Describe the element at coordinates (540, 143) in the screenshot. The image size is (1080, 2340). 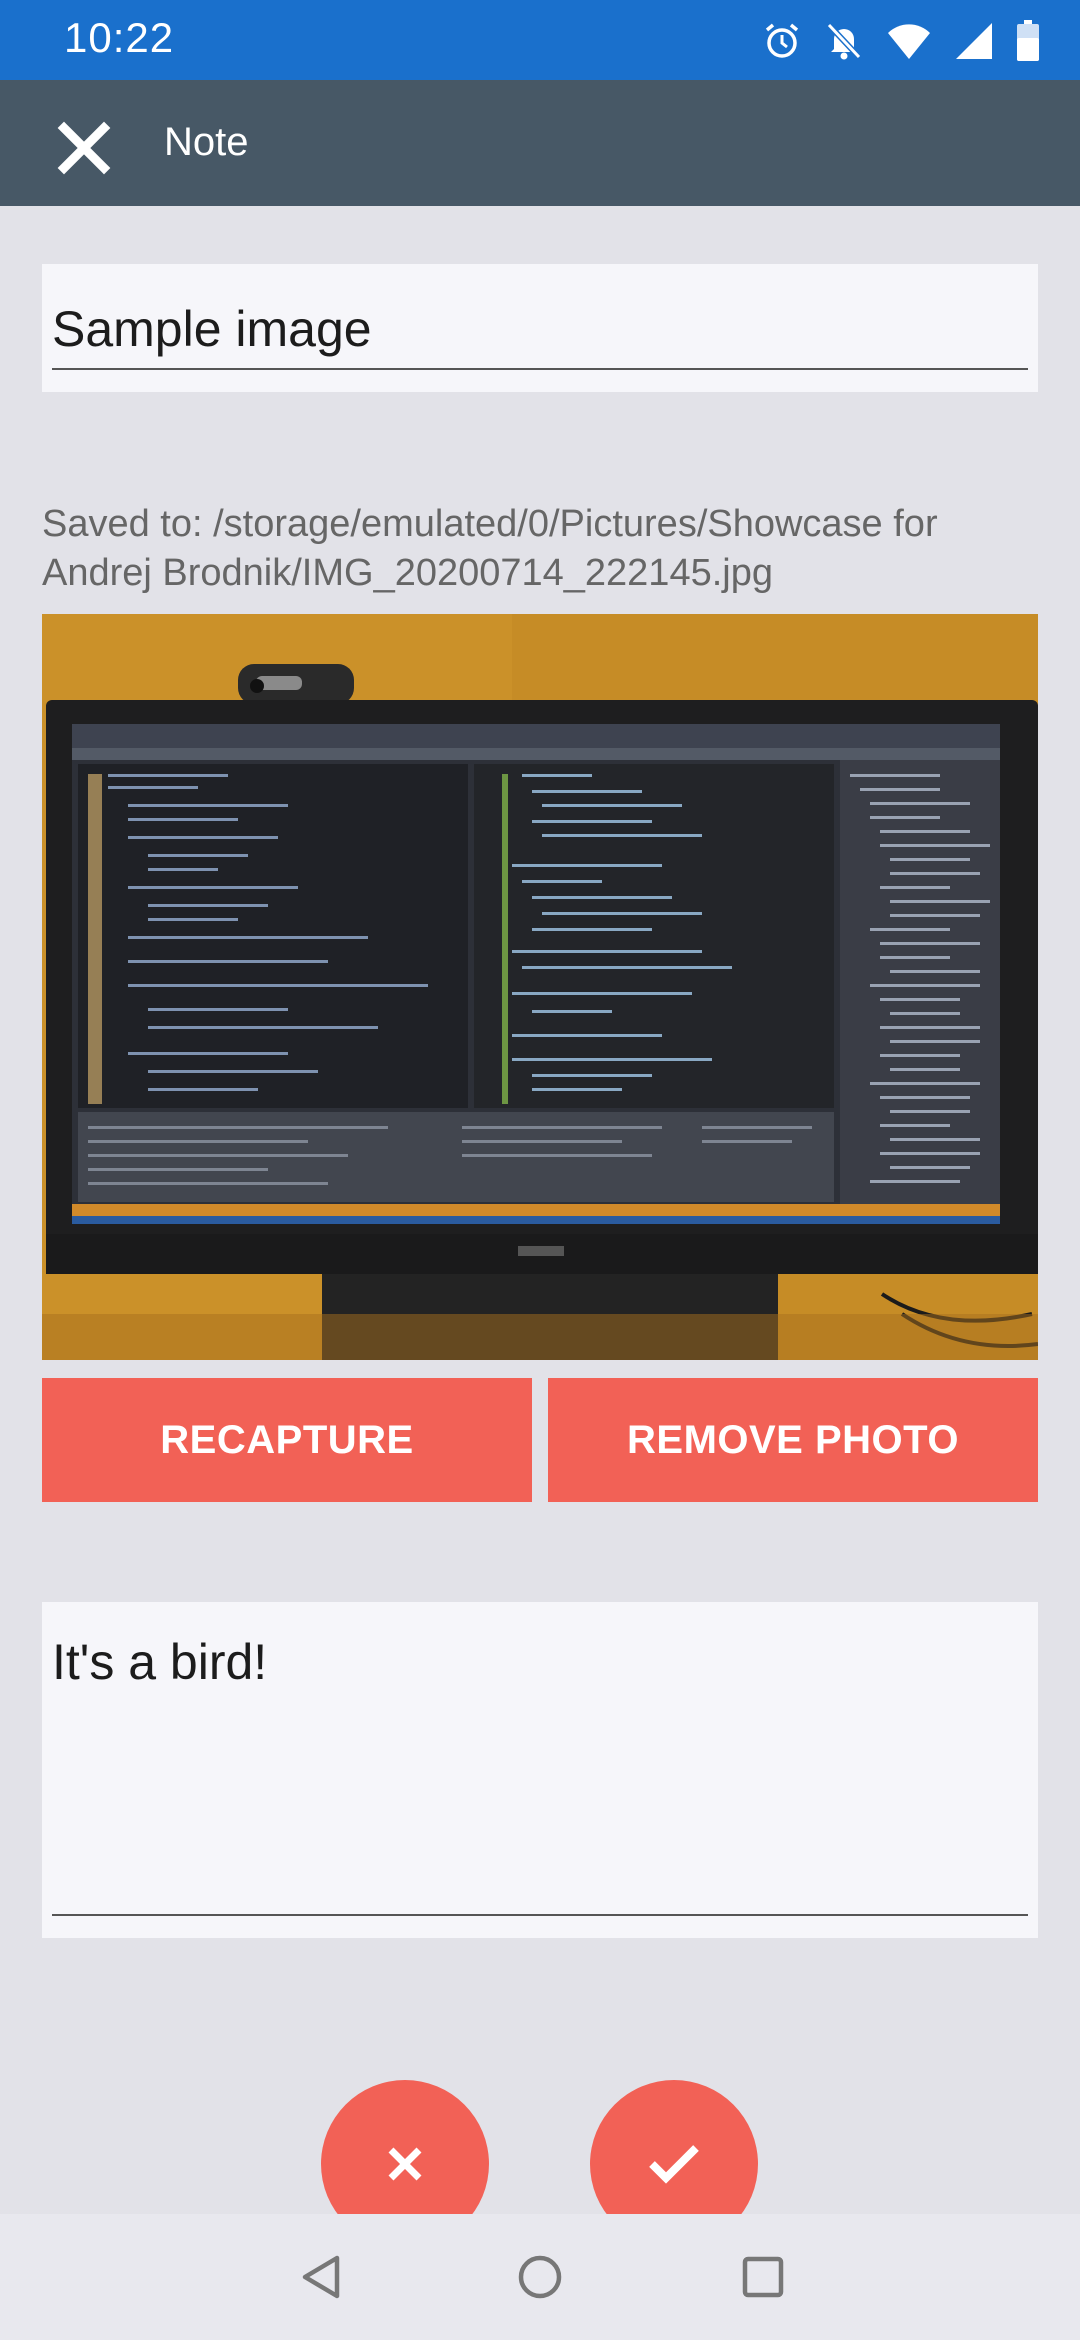
I see `app-bar: Note` at that location.